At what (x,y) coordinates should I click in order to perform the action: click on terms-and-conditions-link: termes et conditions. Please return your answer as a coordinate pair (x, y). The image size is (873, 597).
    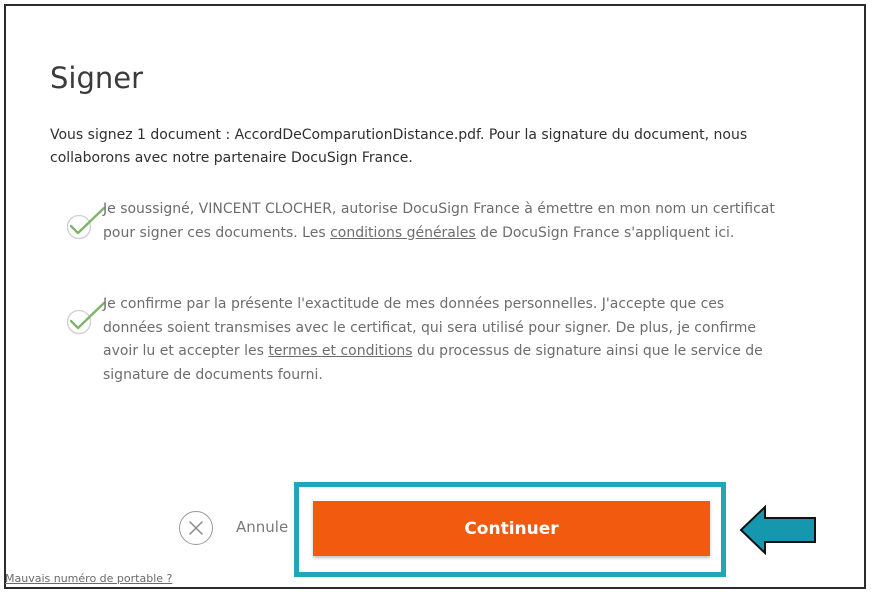
    Looking at the image, I should click on (340, 351).